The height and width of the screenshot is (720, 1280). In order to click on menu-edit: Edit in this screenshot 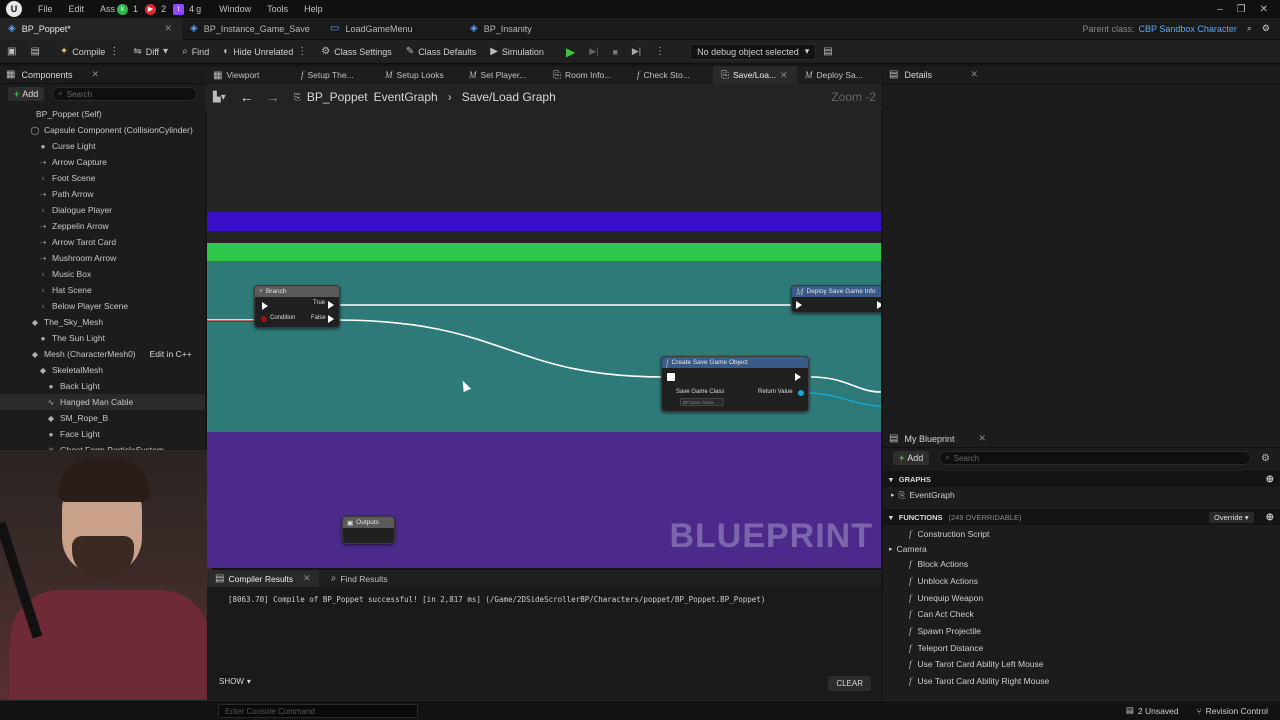, I will do `click(77, 9)`.